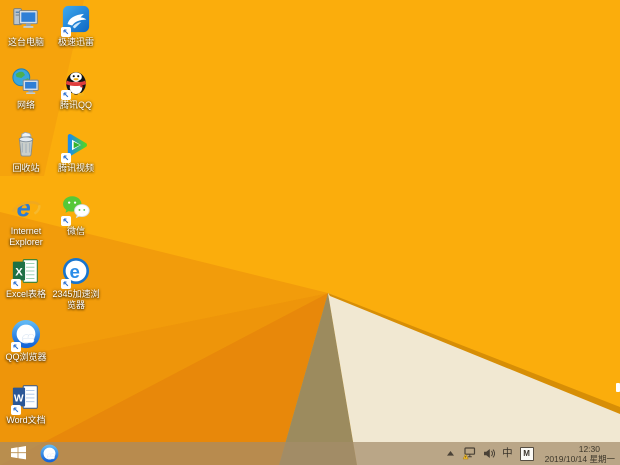 The height and width of the screenshot is (465, 620). I want to click on desktop-icon-label: 回收站, so click(26, 168).